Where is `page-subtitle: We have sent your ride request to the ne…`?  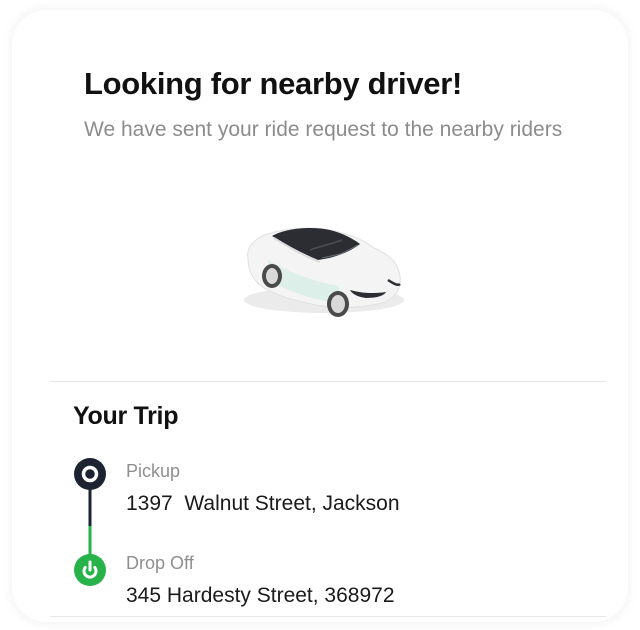 page-subtitle: We have sent your ride request to the ne… is located at coordinates (323, 129).